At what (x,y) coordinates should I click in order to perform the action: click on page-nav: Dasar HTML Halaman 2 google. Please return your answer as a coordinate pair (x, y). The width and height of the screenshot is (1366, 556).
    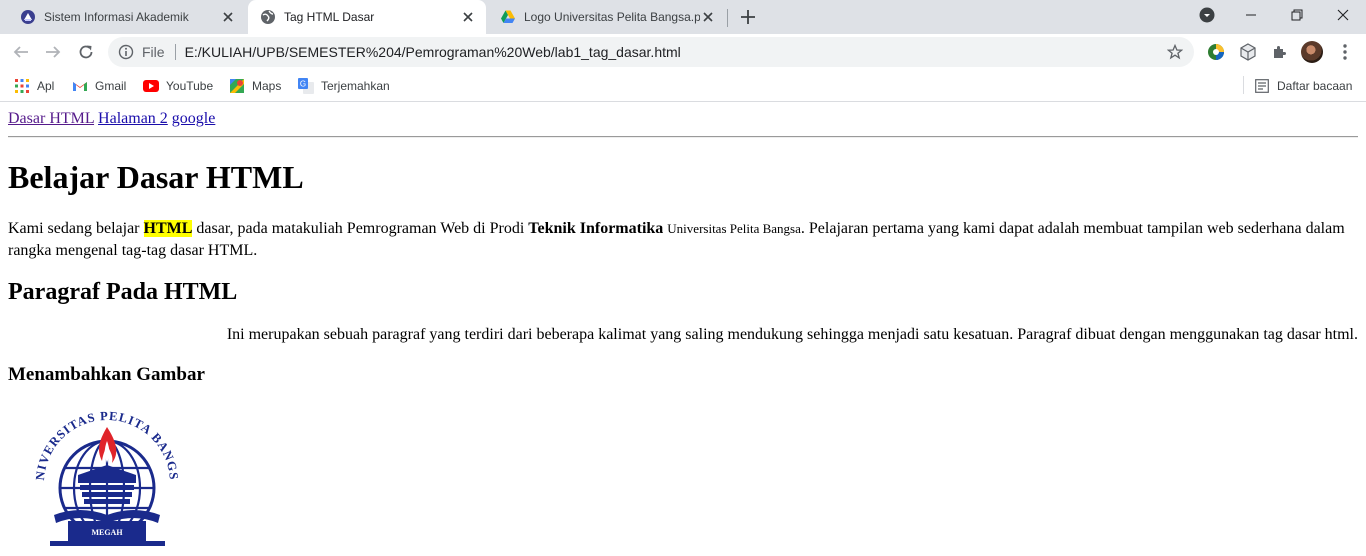
    Looking at the image, I should click on (111, 119).